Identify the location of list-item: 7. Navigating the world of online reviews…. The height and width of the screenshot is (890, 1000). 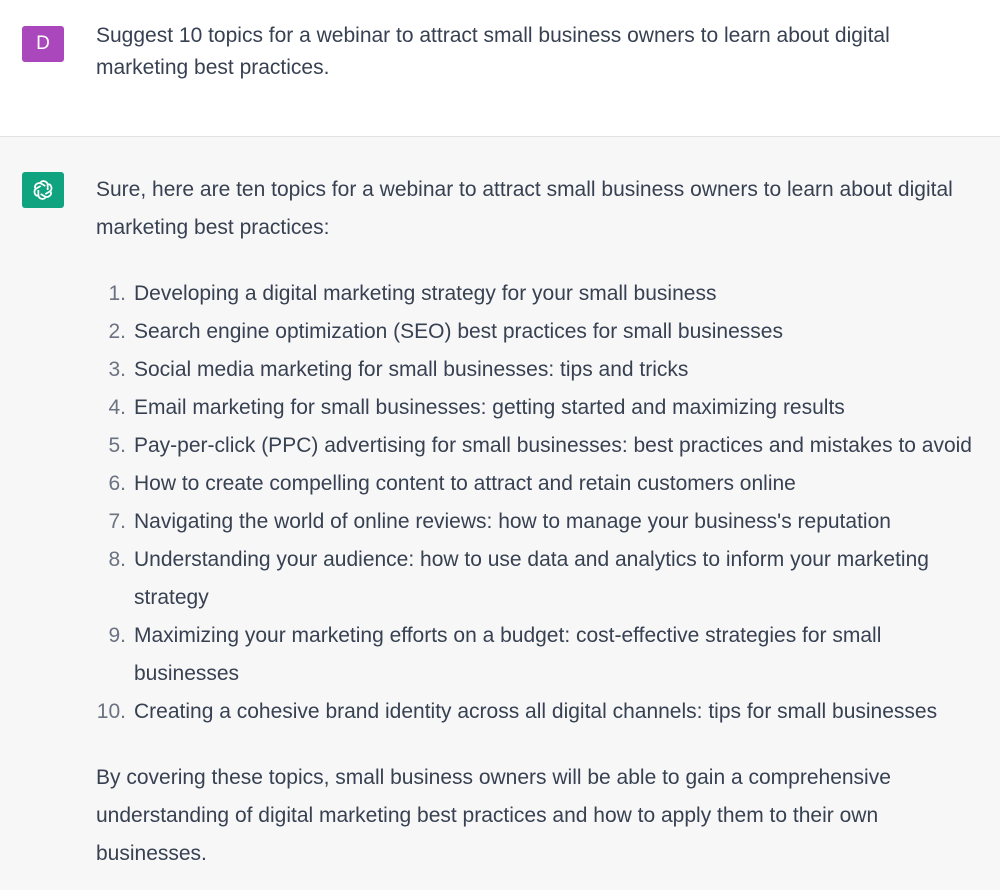
(543, 522).